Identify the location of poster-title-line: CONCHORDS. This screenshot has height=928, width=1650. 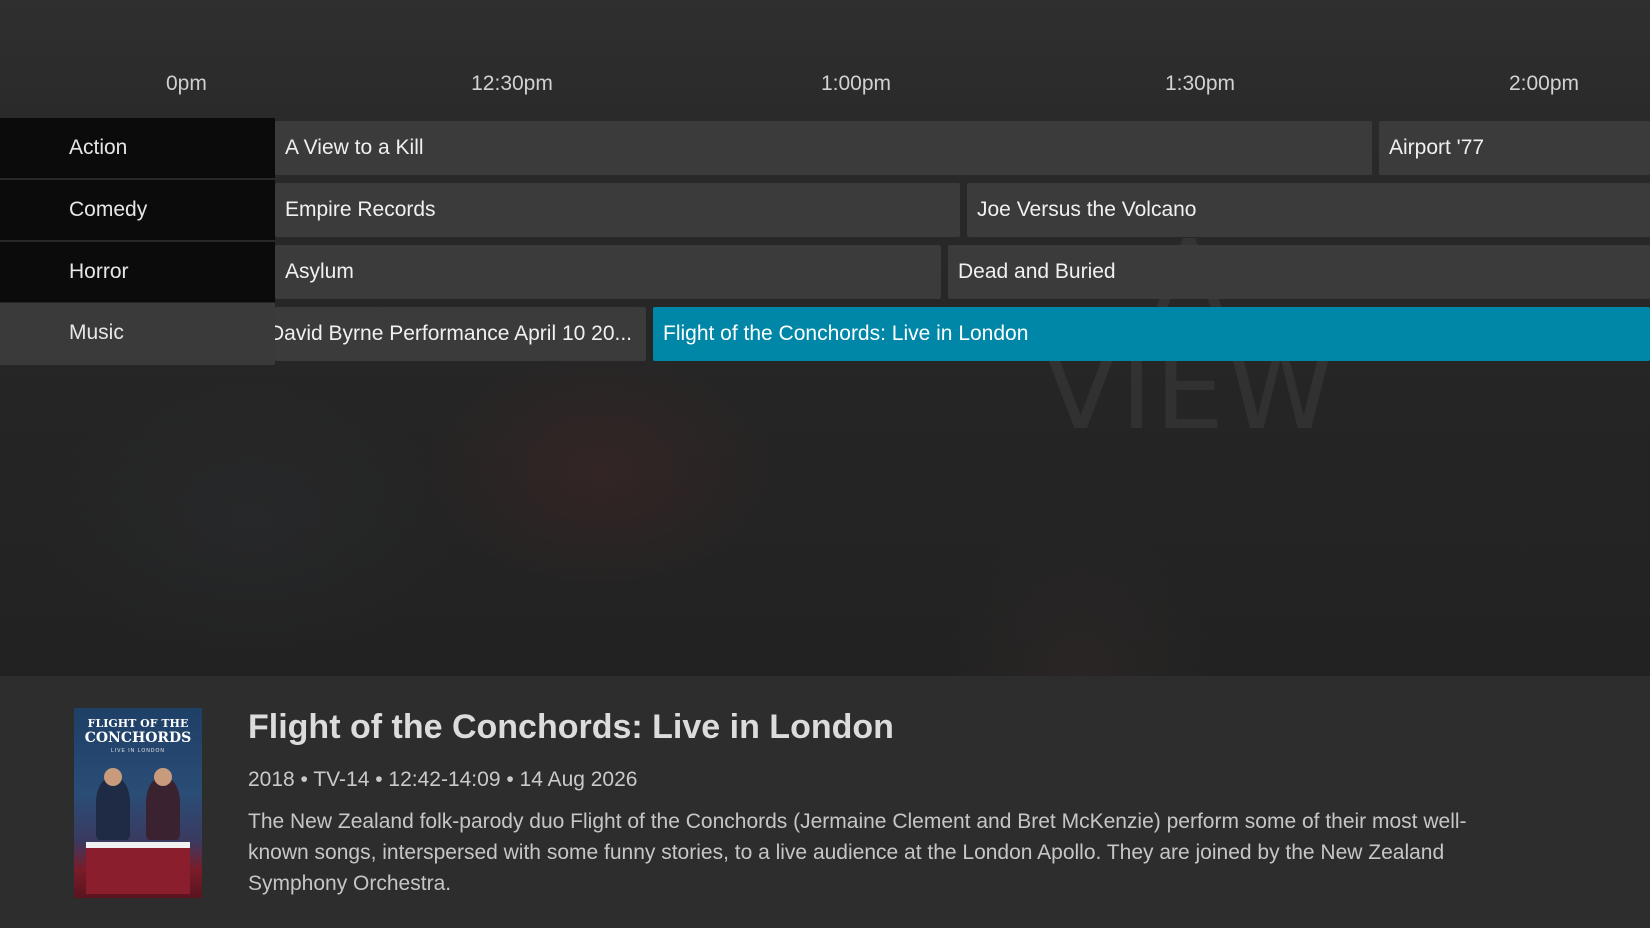
(138, 738).